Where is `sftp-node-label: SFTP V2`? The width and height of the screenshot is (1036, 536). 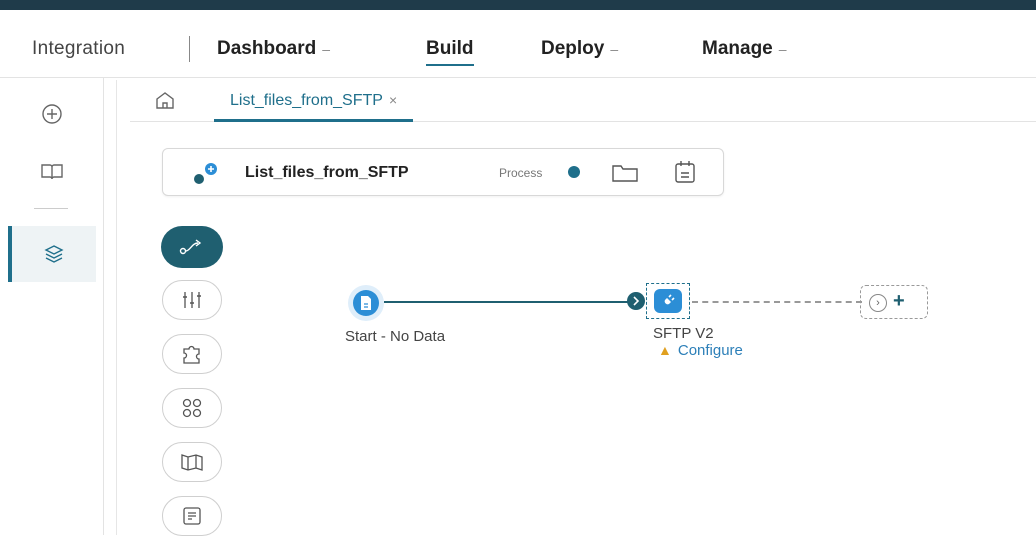 sftp-node-label: SFTP V2 is located at coordinates (683, 333).